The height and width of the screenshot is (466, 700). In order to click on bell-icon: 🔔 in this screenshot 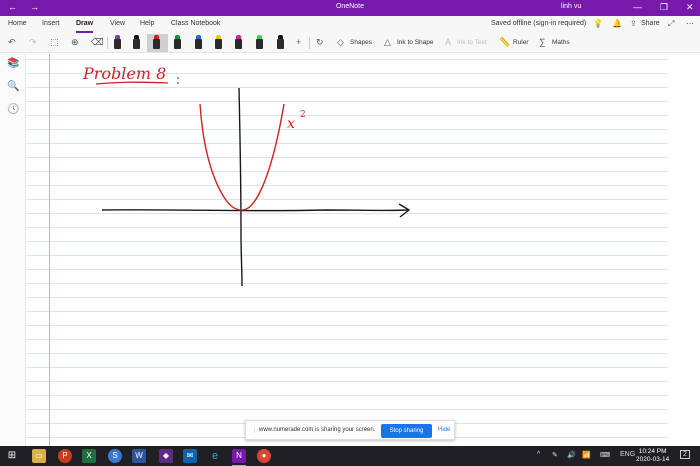, I will do `click(617, 23)`.